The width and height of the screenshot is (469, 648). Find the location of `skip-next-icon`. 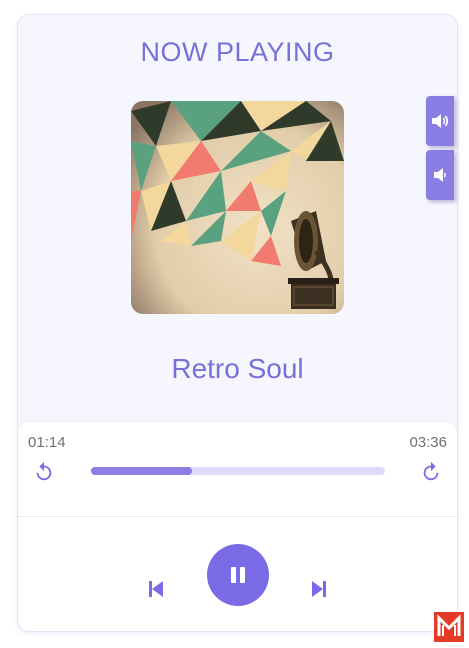

skip-next-icon is located at coordinates (319, 589).